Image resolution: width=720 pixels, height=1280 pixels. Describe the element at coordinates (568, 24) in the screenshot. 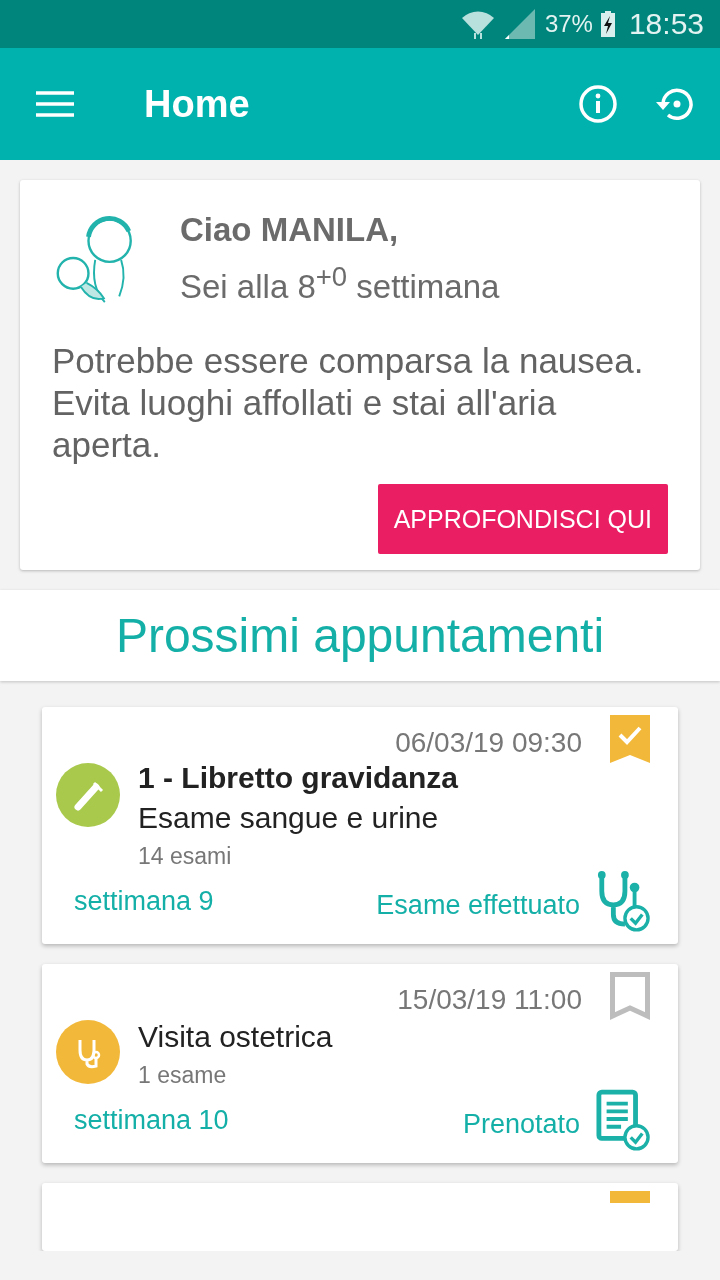

I see `battery-percent: 37%` at that location.